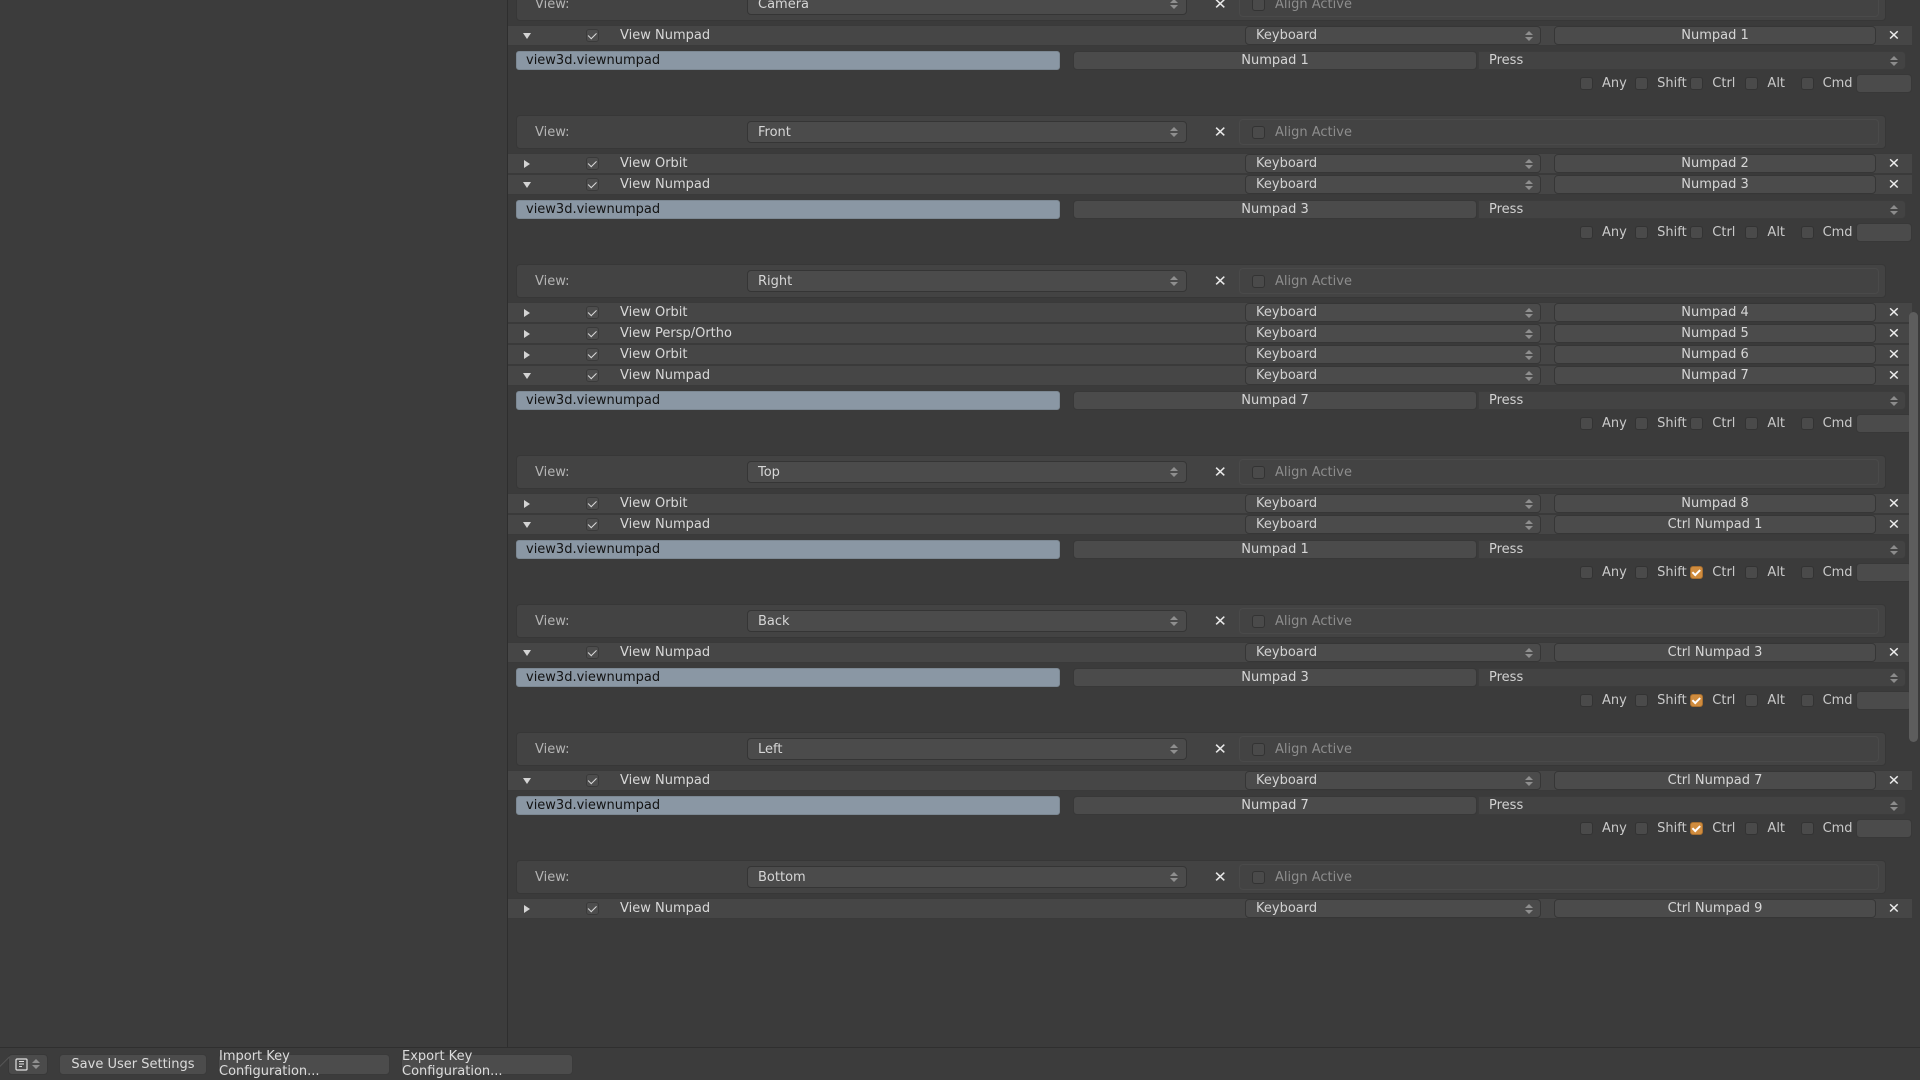 The height and width of the screenshot is (1080, 1920). What do you see at coordinates (967, 621) in the screenshot?
I see `view-value-dropdown: Back` at bounding box center [967, 621].